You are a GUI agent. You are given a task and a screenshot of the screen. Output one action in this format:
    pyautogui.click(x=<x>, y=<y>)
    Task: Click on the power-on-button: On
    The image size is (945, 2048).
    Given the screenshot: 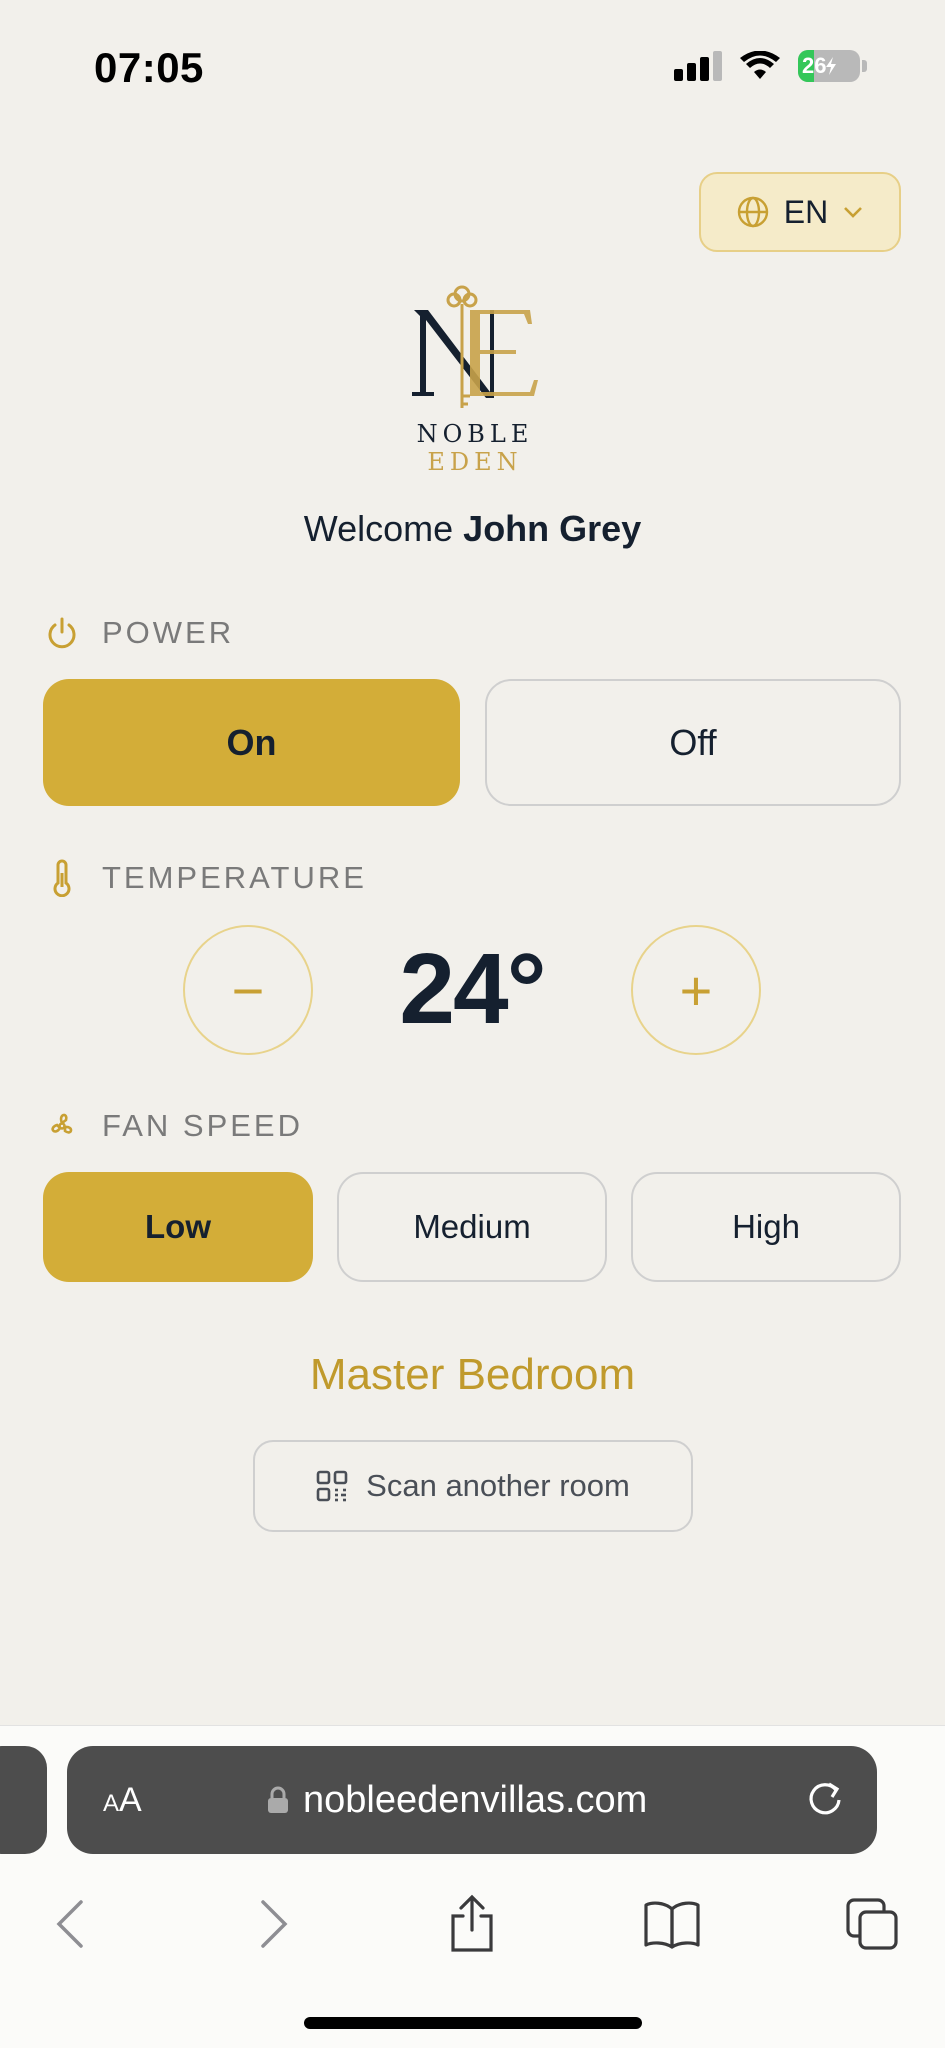 What is the action you would take?
    pyautogui.click(x=251, y=742)
    